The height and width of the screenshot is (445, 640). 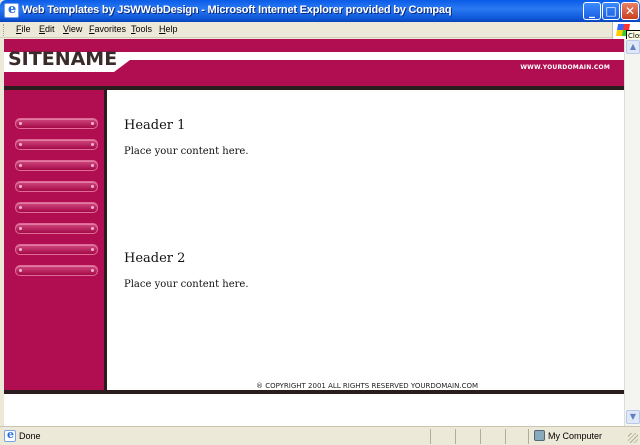 What do you see at coordinates (107, 29) in the screenshot?
I see `menu-favorites: Favorites` at bounding box center [107, 29].